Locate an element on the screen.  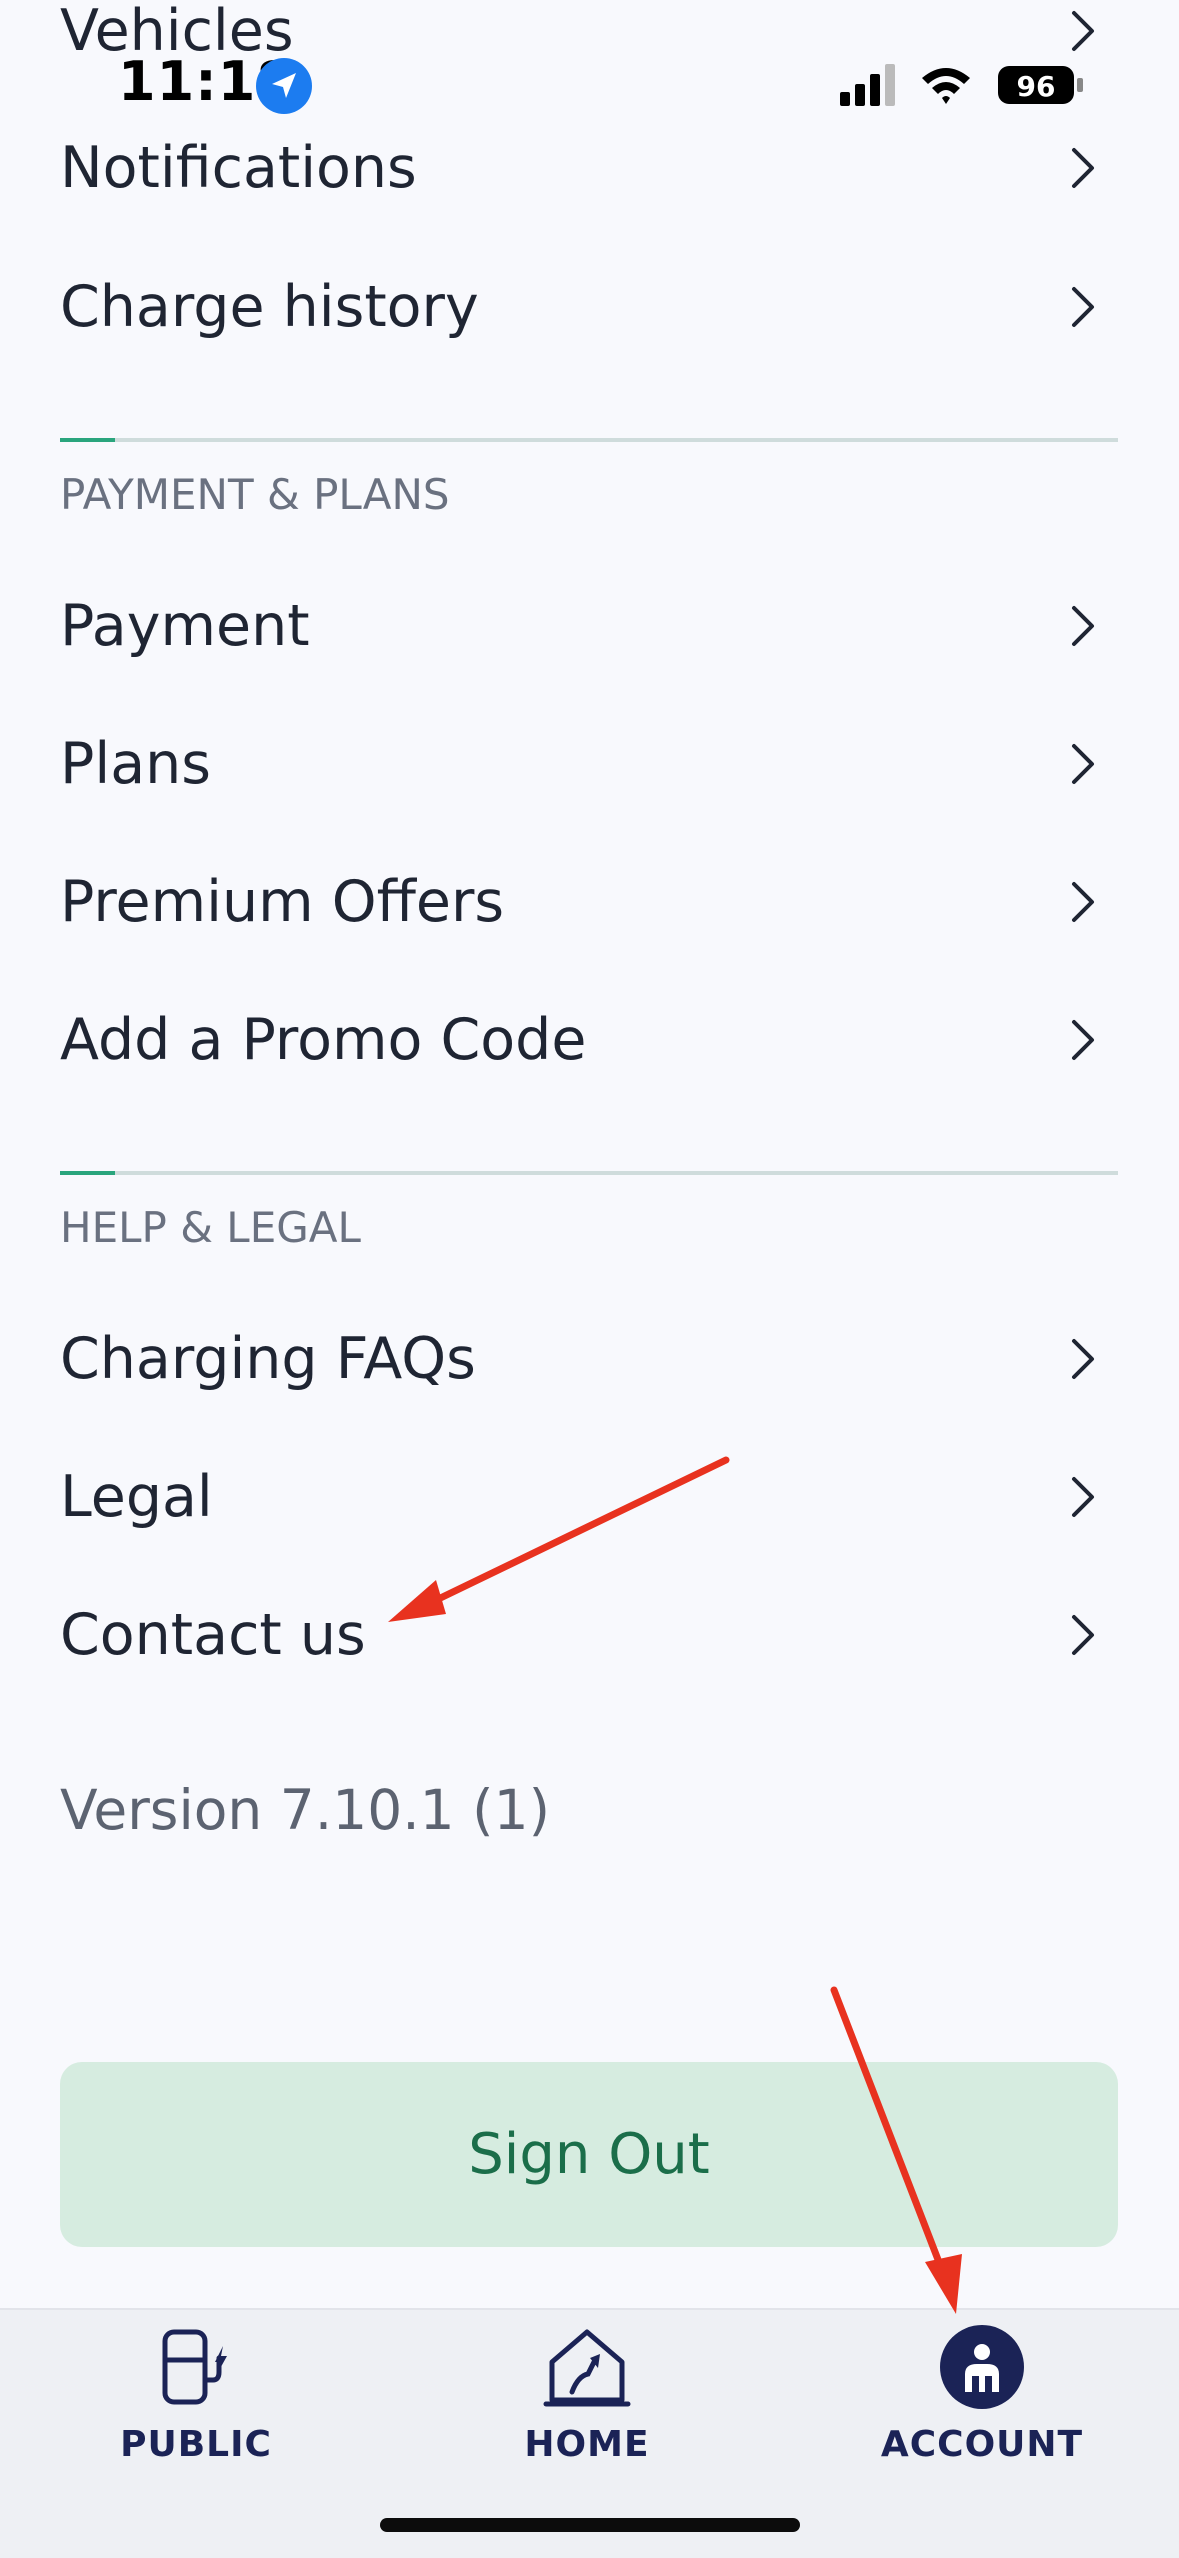
home-charger-icon is located at coordinates (587, 2368).